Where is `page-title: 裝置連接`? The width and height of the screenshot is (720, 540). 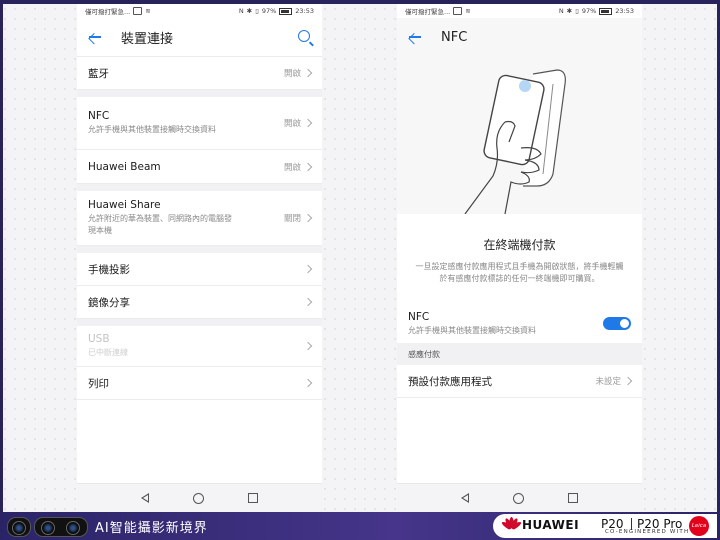
page-title: 裝置連接 is located at coordinates (147, 39).